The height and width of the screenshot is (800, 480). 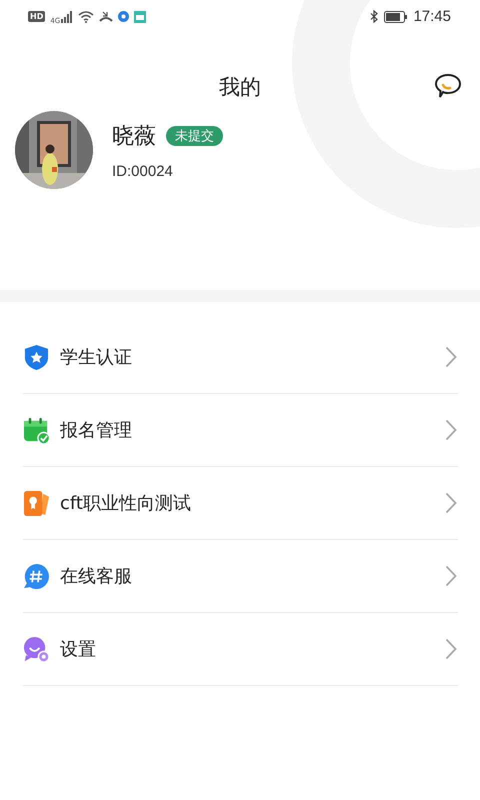 I want to click on clock-time: 17:45, so click(x=432, y=16).